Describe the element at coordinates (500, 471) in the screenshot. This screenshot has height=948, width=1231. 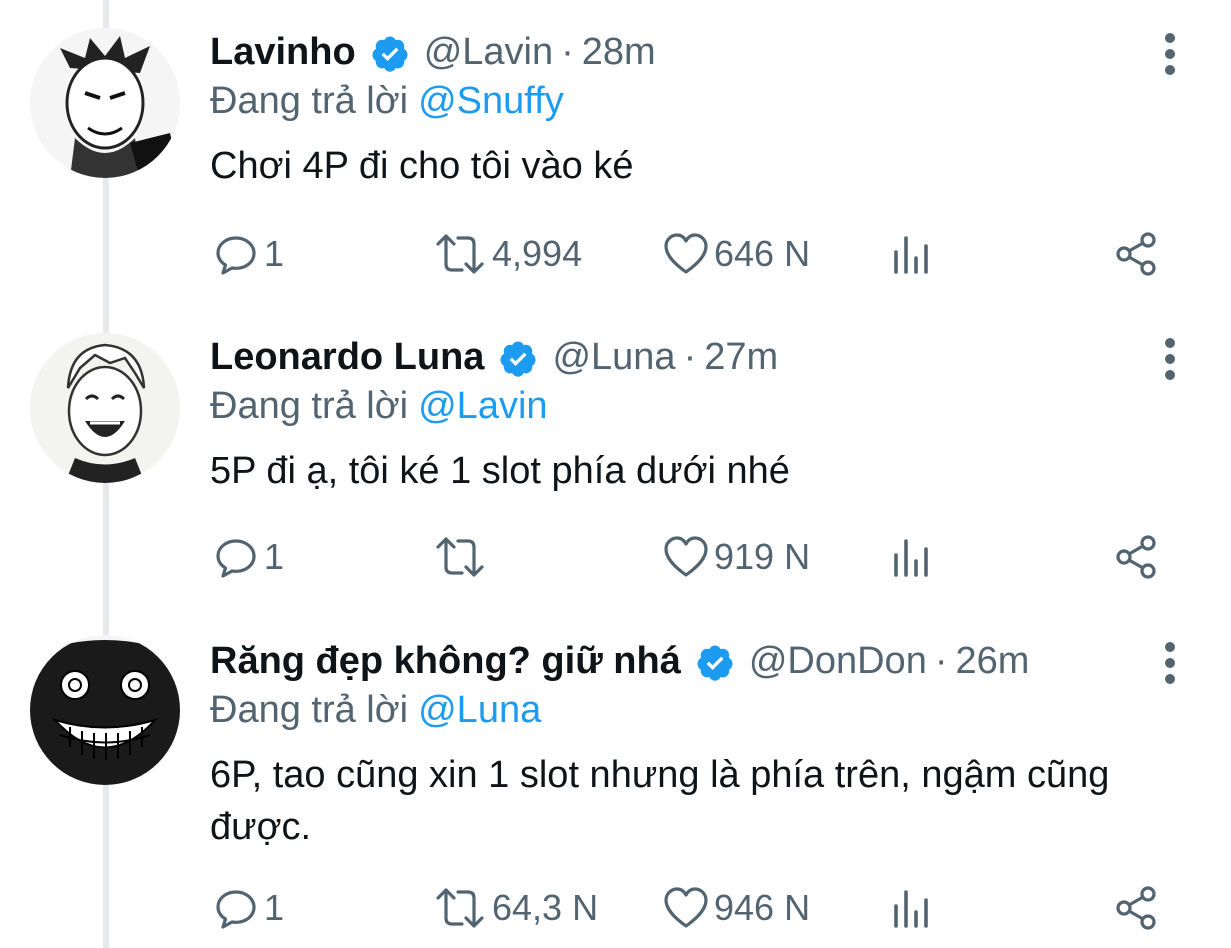
I see `tweet-text: 5P đi ạ, tôi ké 1 slot phía dưới nhé` at that location.